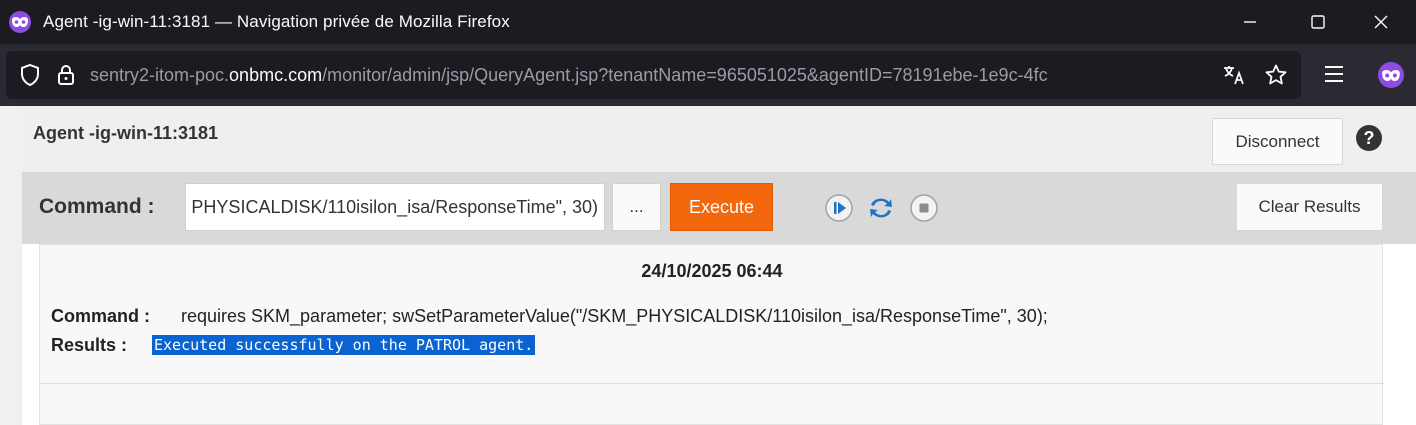 The height and width of the screenshot is (425, 1416). Describe the element at coordinates (924, 208) in the screenshot. I see `stop-icon` at that location.